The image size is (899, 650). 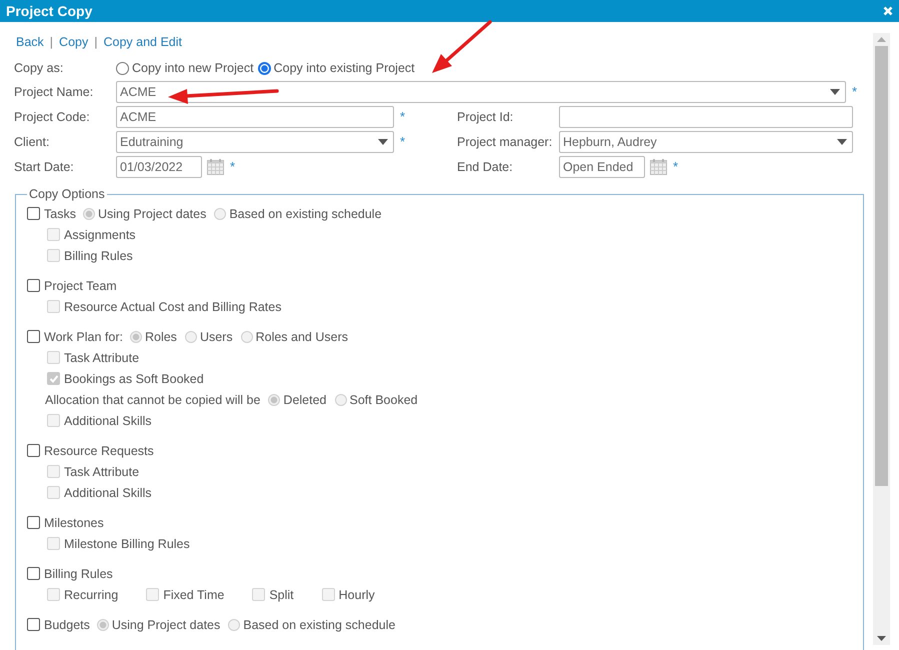 I want to click on text-field, so click(x=706, y=117).